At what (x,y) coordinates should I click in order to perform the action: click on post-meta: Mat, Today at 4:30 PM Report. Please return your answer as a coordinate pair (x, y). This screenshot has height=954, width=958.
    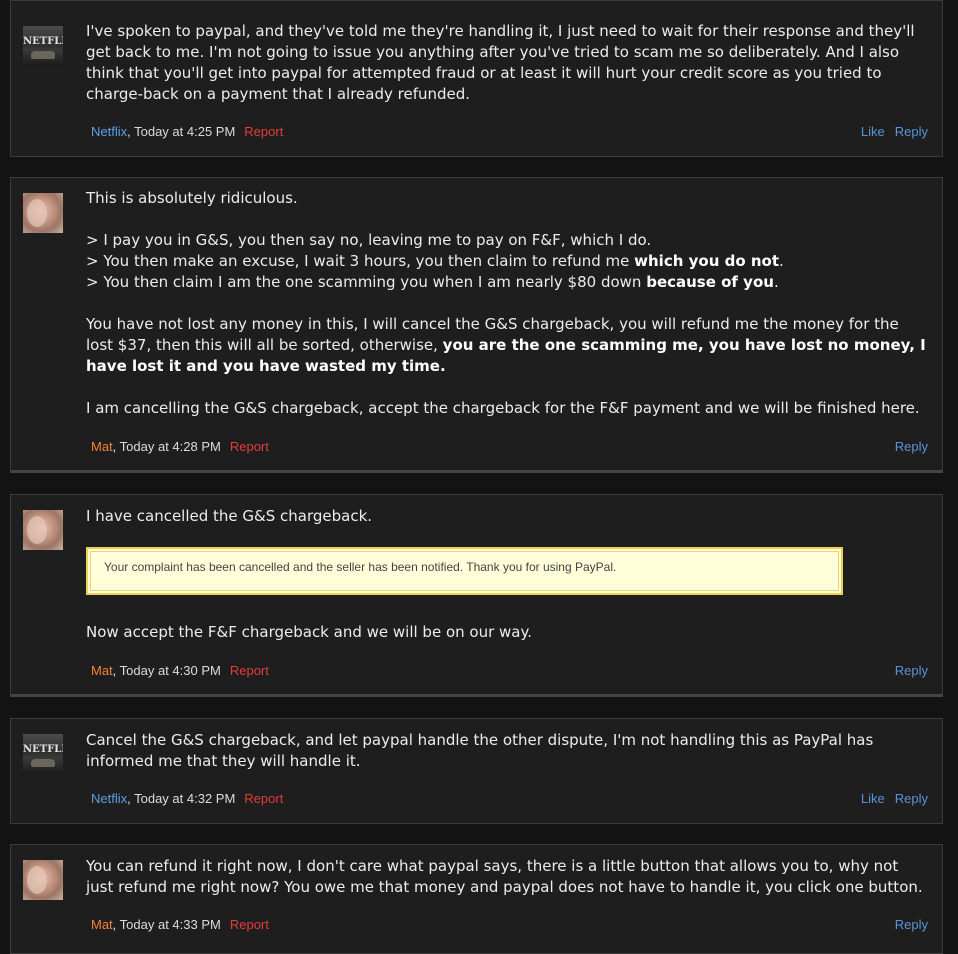
    Looking at the image, I should click on (180, 670).